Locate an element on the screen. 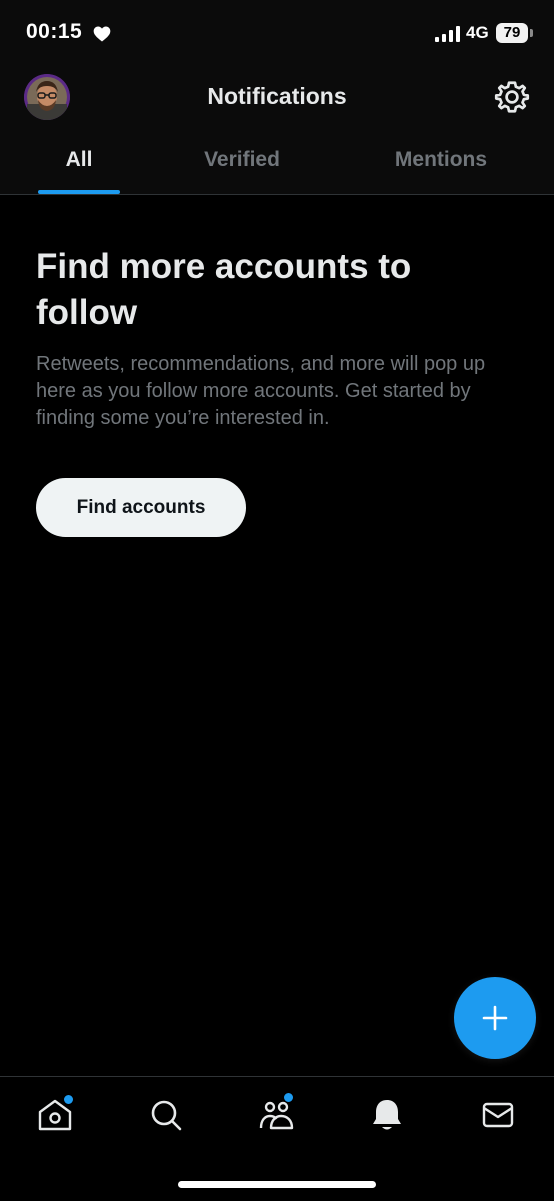 This screenshot has width=554, height=1201. tab-mentions: Mentions is located at coordinates (441, 160).